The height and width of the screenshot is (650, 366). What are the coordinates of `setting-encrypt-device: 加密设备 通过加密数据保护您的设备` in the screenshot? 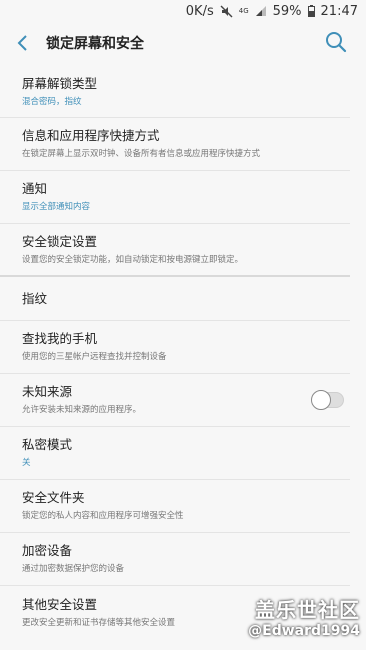 It's located at (175, 559).